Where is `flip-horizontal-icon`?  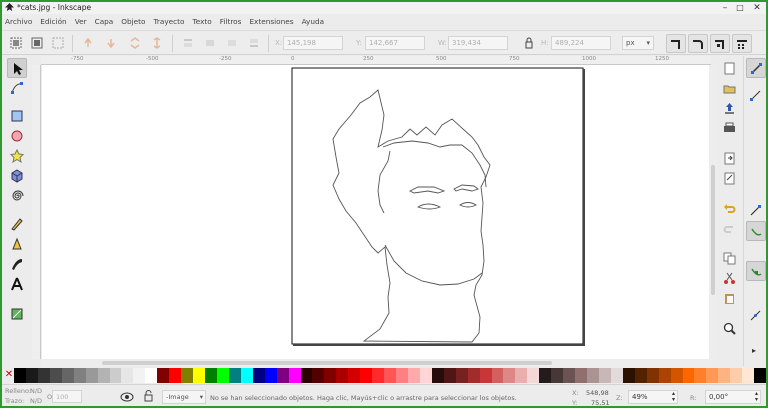 flip-horizontal-icon is located at coordinates (135, 43).